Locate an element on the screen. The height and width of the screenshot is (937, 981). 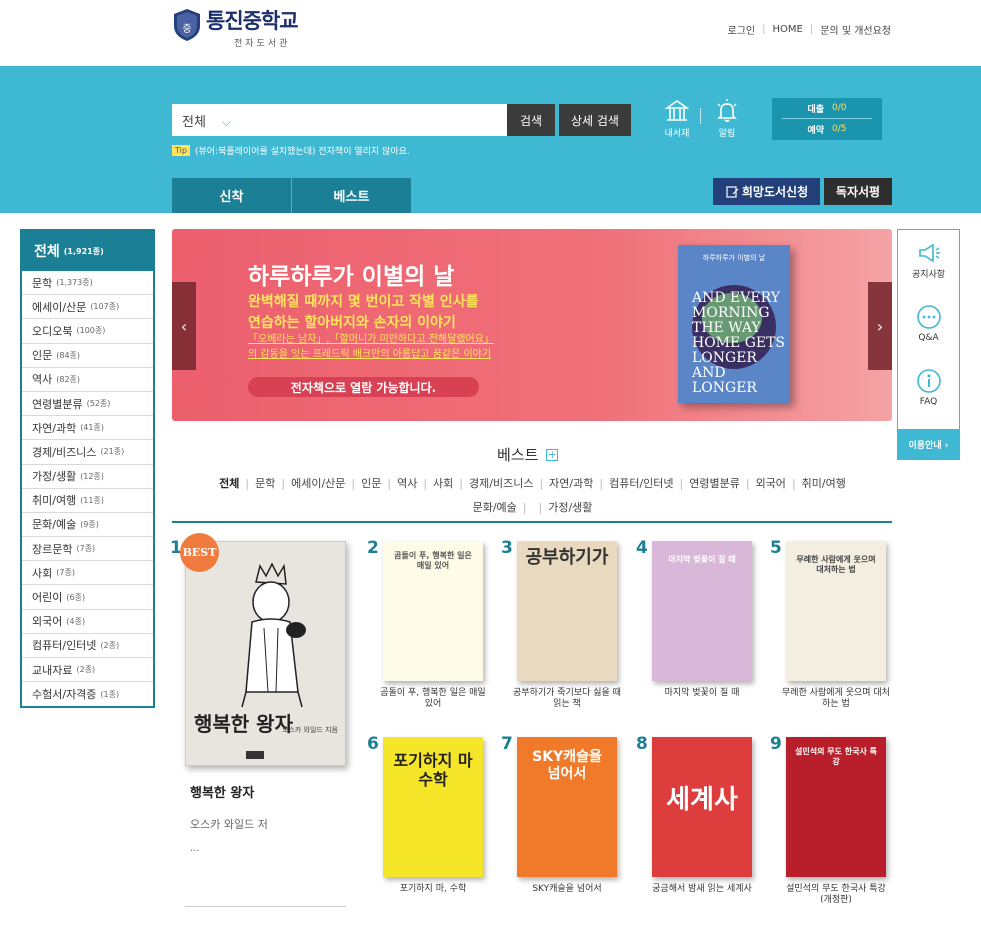
sidebar-item-count: (82종) is located at coordinates (68, 379).